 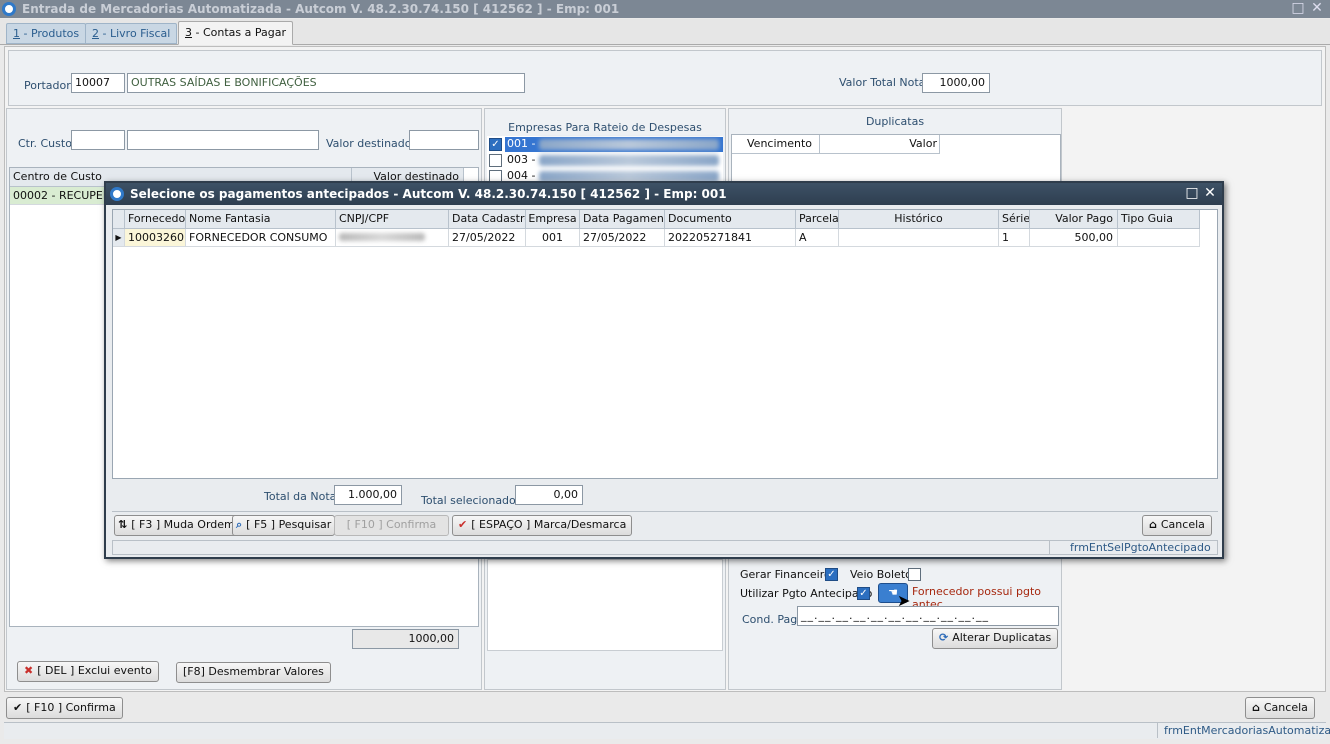 I want to click on espaco-marca-button: ✔[ ESPAÇO ] Marca/Desmarca, so click(x=542, y=525).